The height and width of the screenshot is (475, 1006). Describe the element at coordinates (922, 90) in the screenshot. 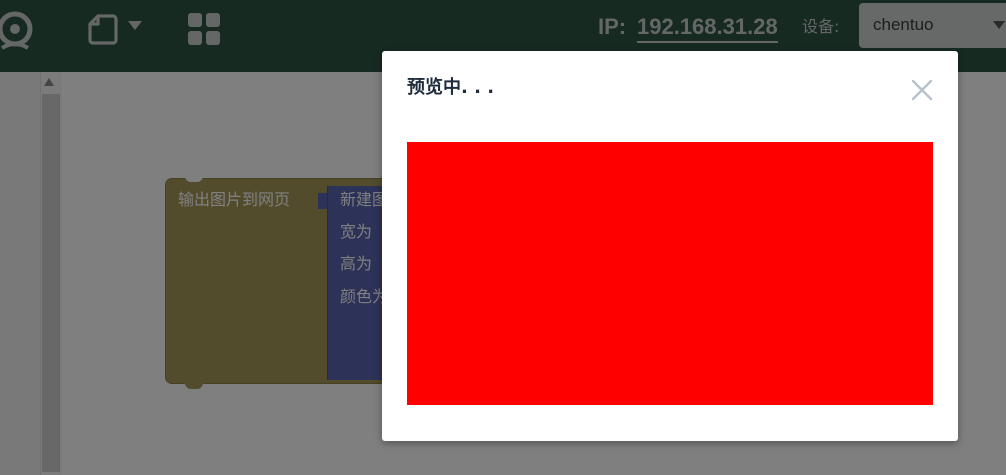

I see `close-icon` at that location.